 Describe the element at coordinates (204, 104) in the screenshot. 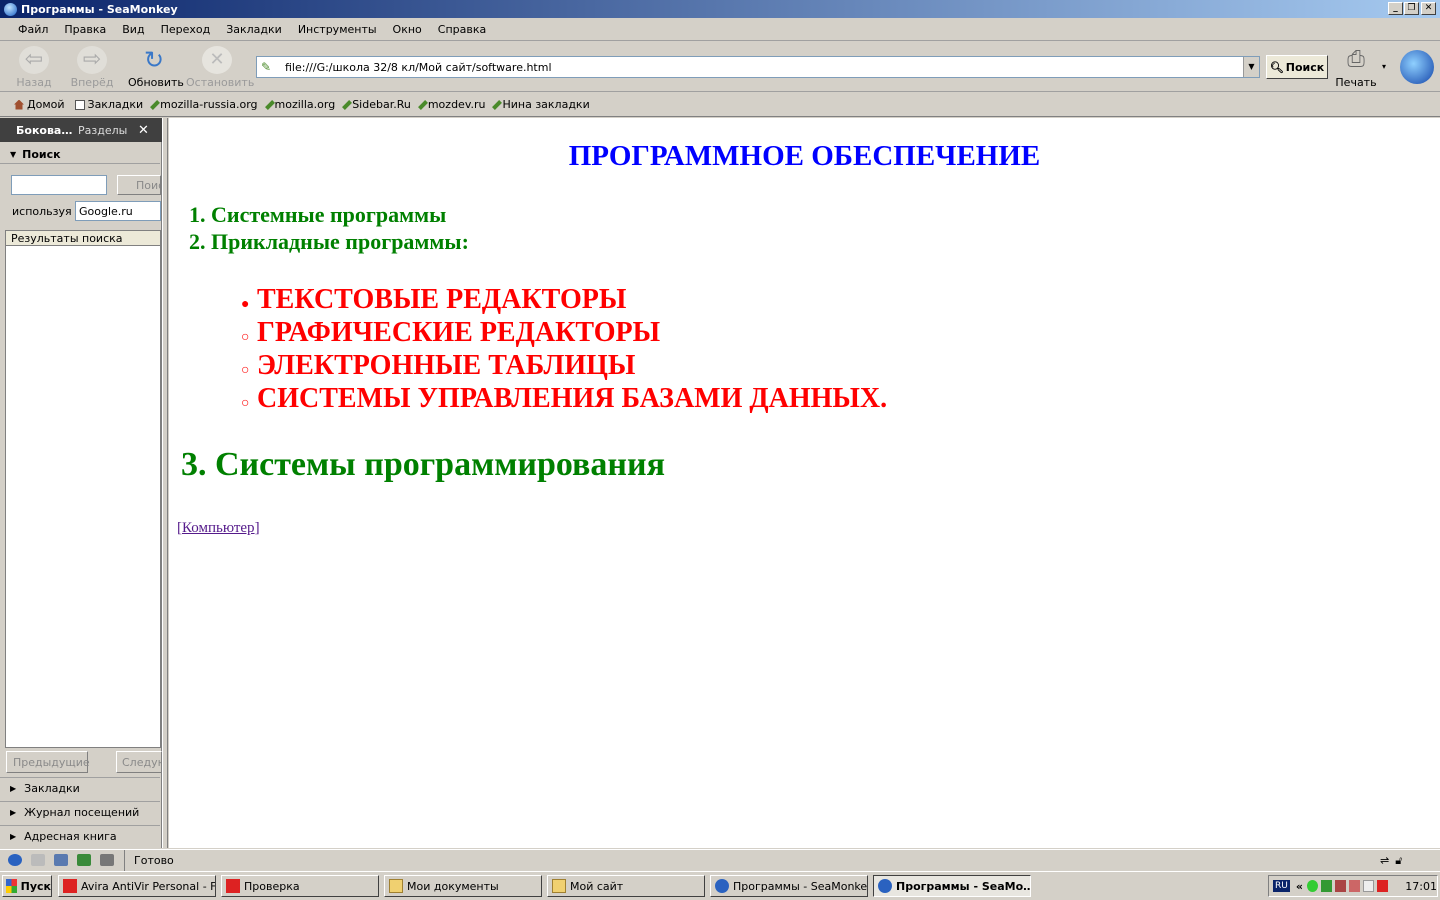

I see `bookmark-mozilla-russia: mozilla-russia.org` at that location.